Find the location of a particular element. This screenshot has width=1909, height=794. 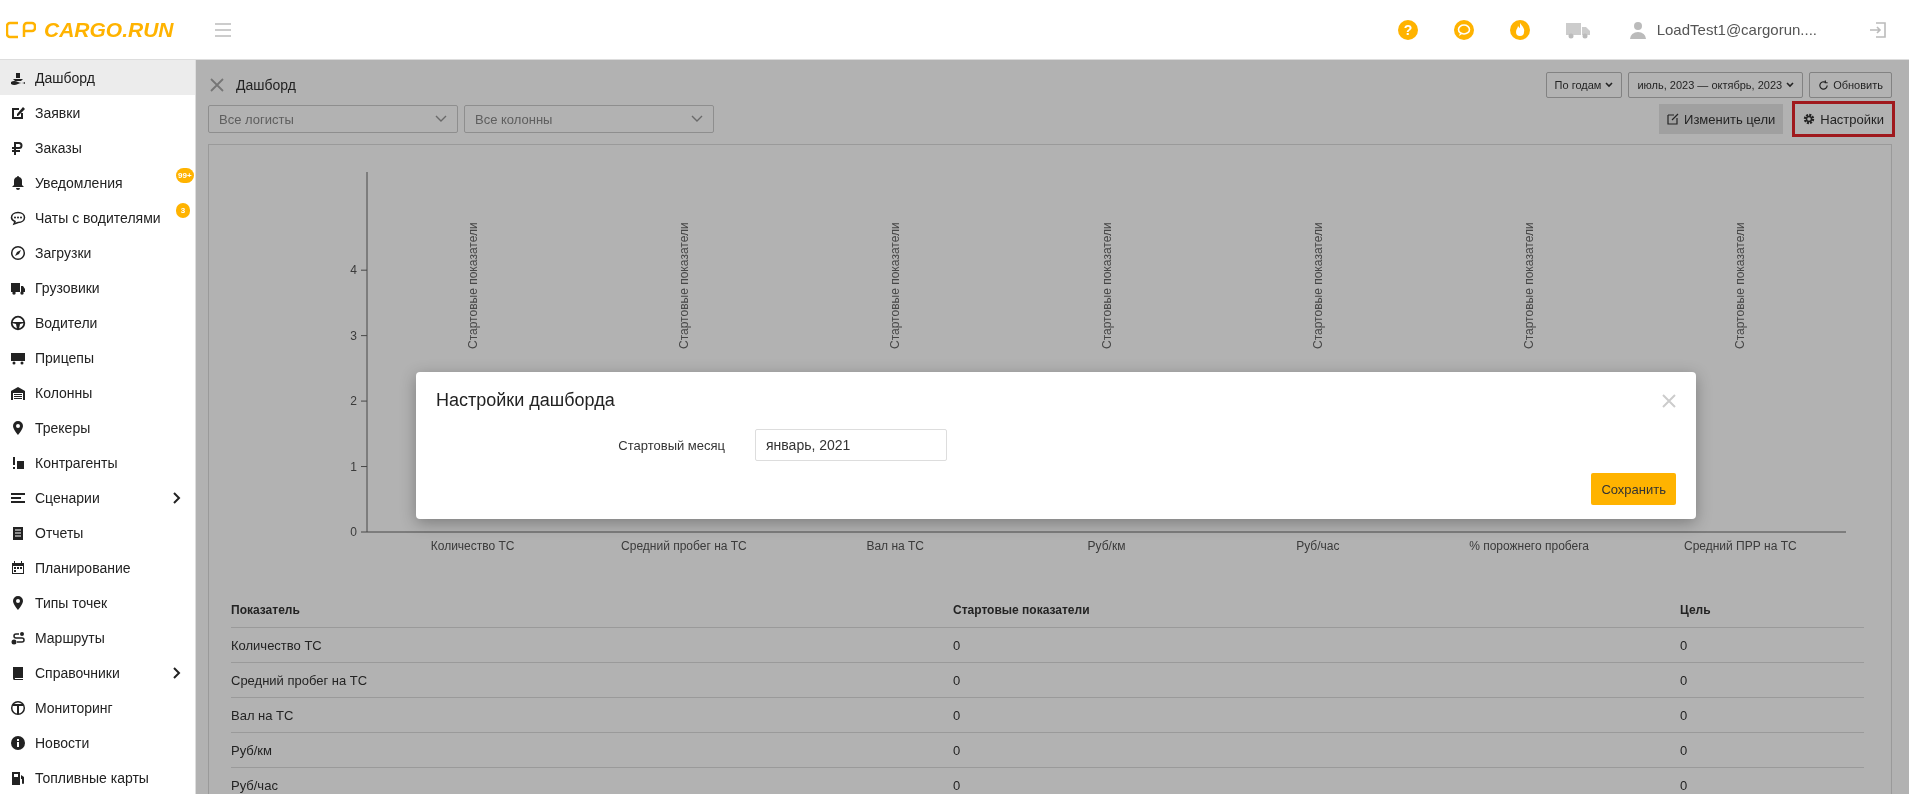

date-range-dropdown: июль, 2023 — октябрь, 2023 is located at coordinates (1716, 85).